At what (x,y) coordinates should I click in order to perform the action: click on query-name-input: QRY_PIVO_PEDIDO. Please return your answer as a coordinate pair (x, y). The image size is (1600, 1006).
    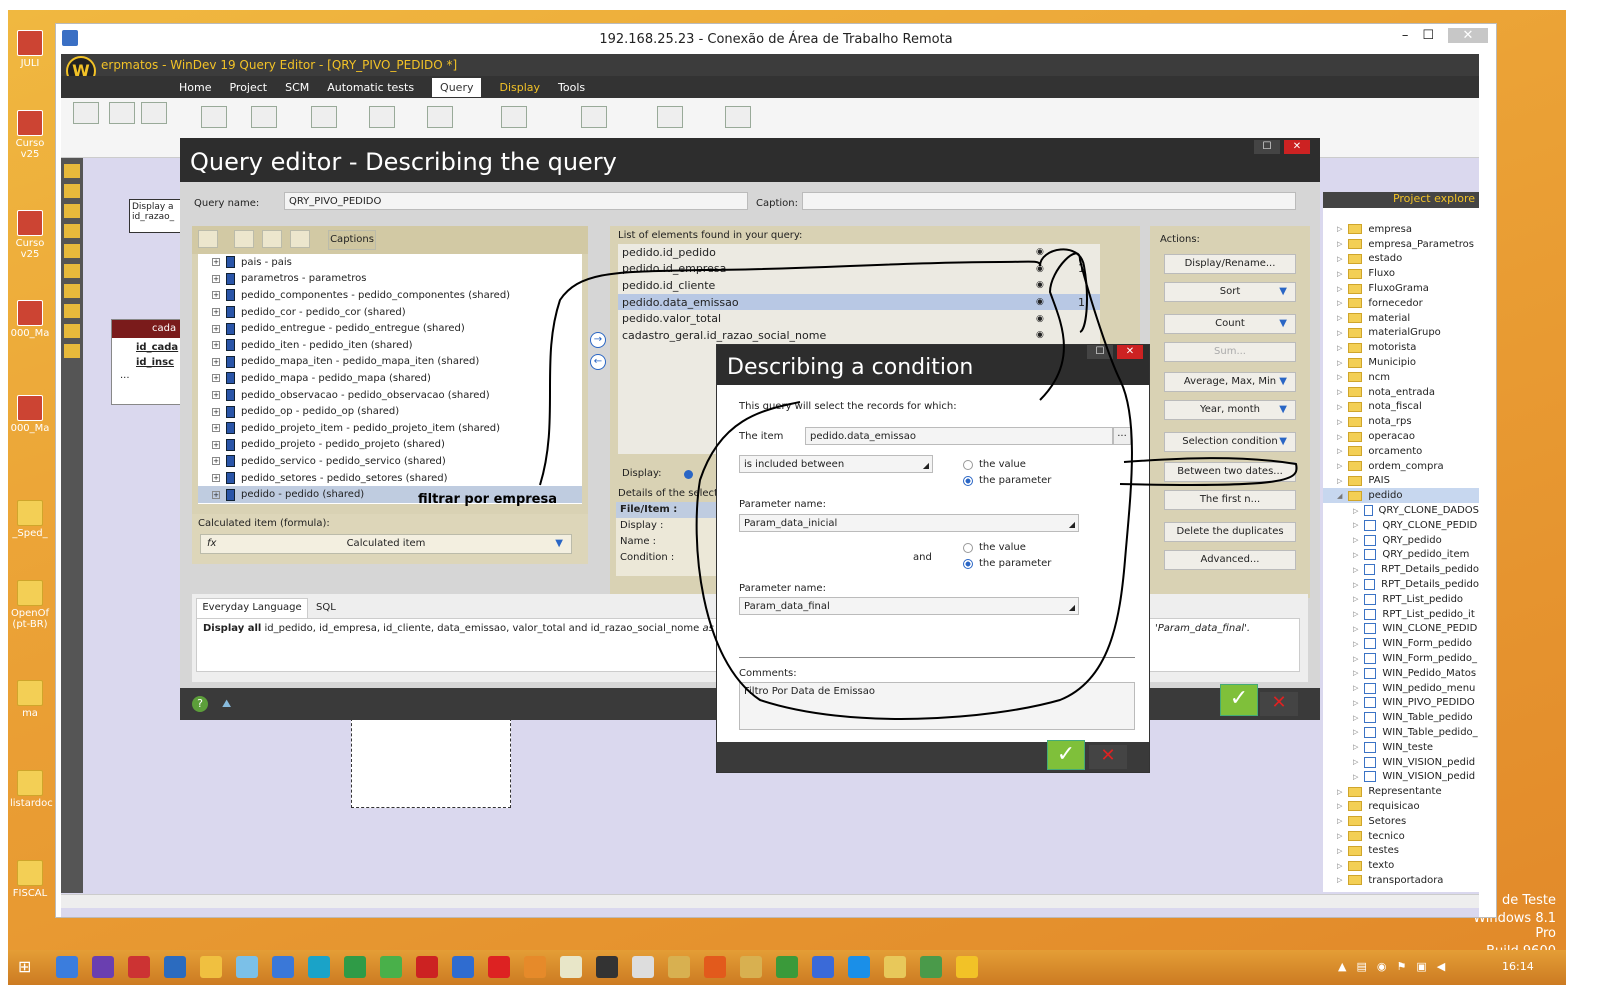
    Looking at the image, I should click on (516, 201).